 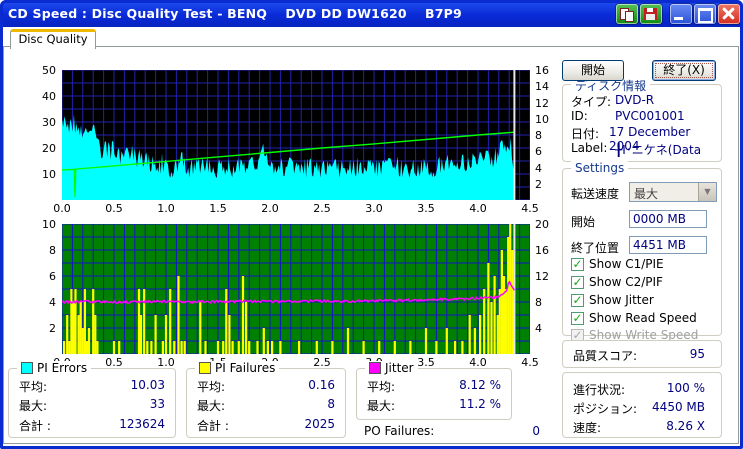 What do you see at coordinates (635, 100) in the screenshot?
I see `disc-type-value: DVD-R` at bounding box center [635, 100].